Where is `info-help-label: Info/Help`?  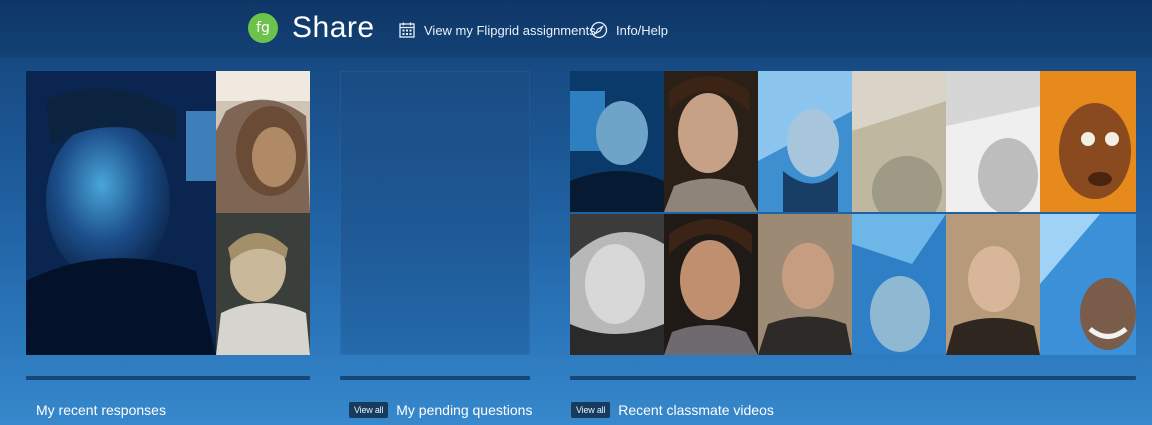 info-help-label: Info/Help is located at coordinates (642, 30).